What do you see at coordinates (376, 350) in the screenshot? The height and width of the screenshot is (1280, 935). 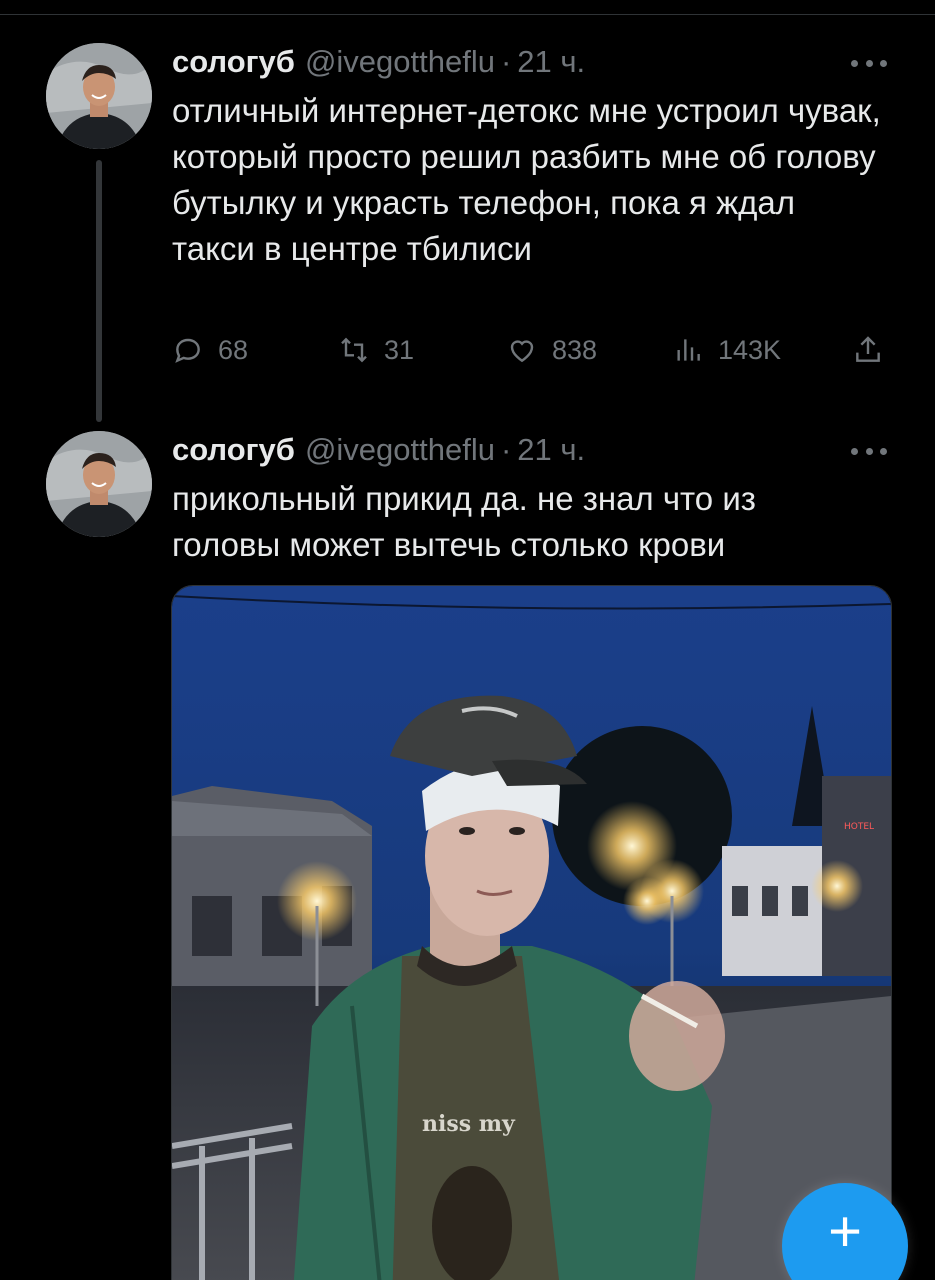 I see `repost-button: 31` at bounding box center [376, 350].